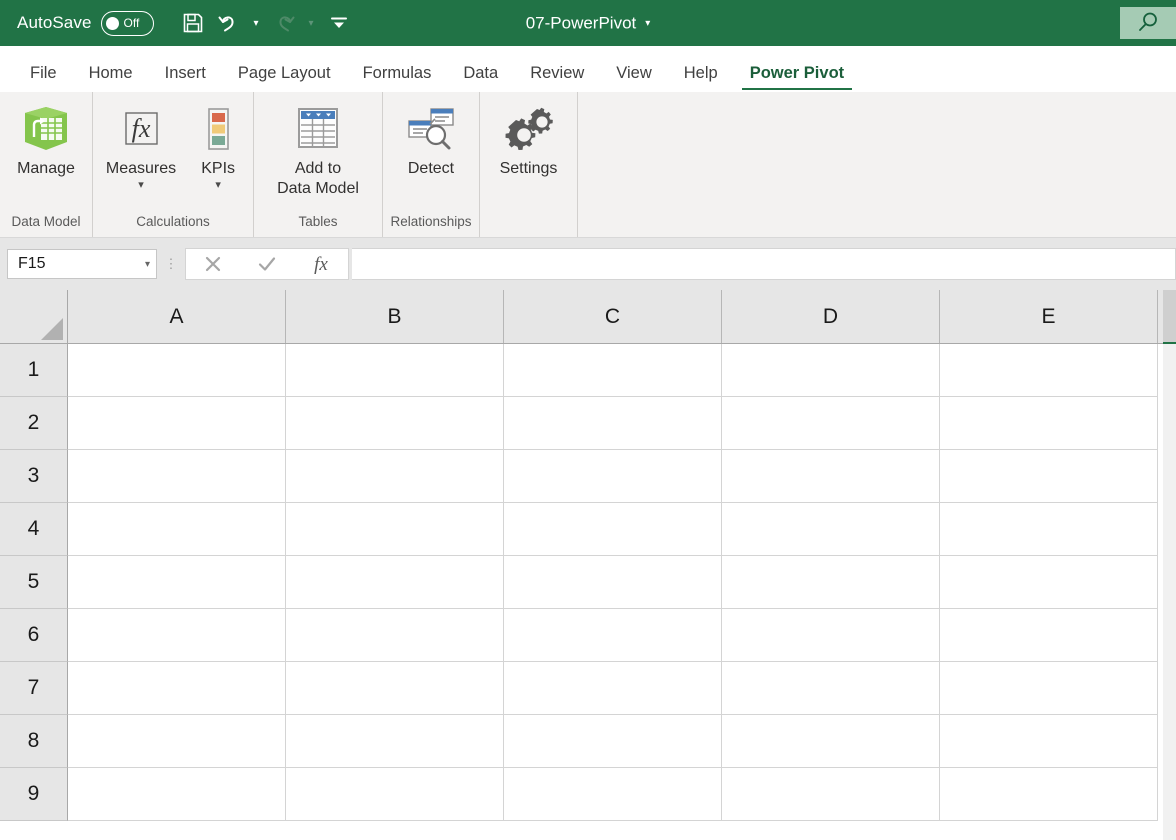  I want to click on cell-a4, so click(177, 529).